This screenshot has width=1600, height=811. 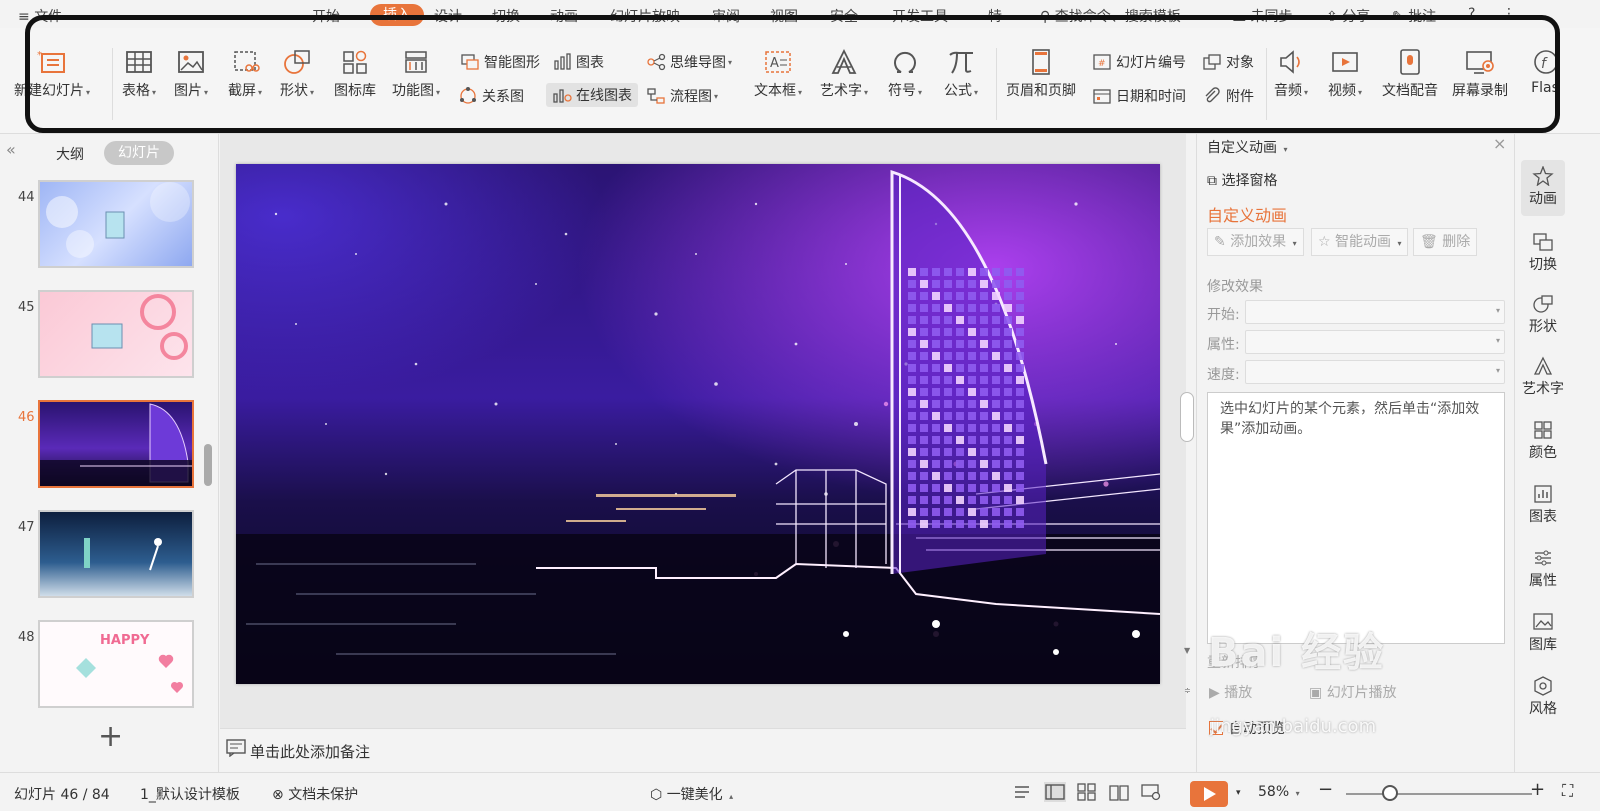 I want to click on sidebar-style: 风格, so click(x=1543, y=697).